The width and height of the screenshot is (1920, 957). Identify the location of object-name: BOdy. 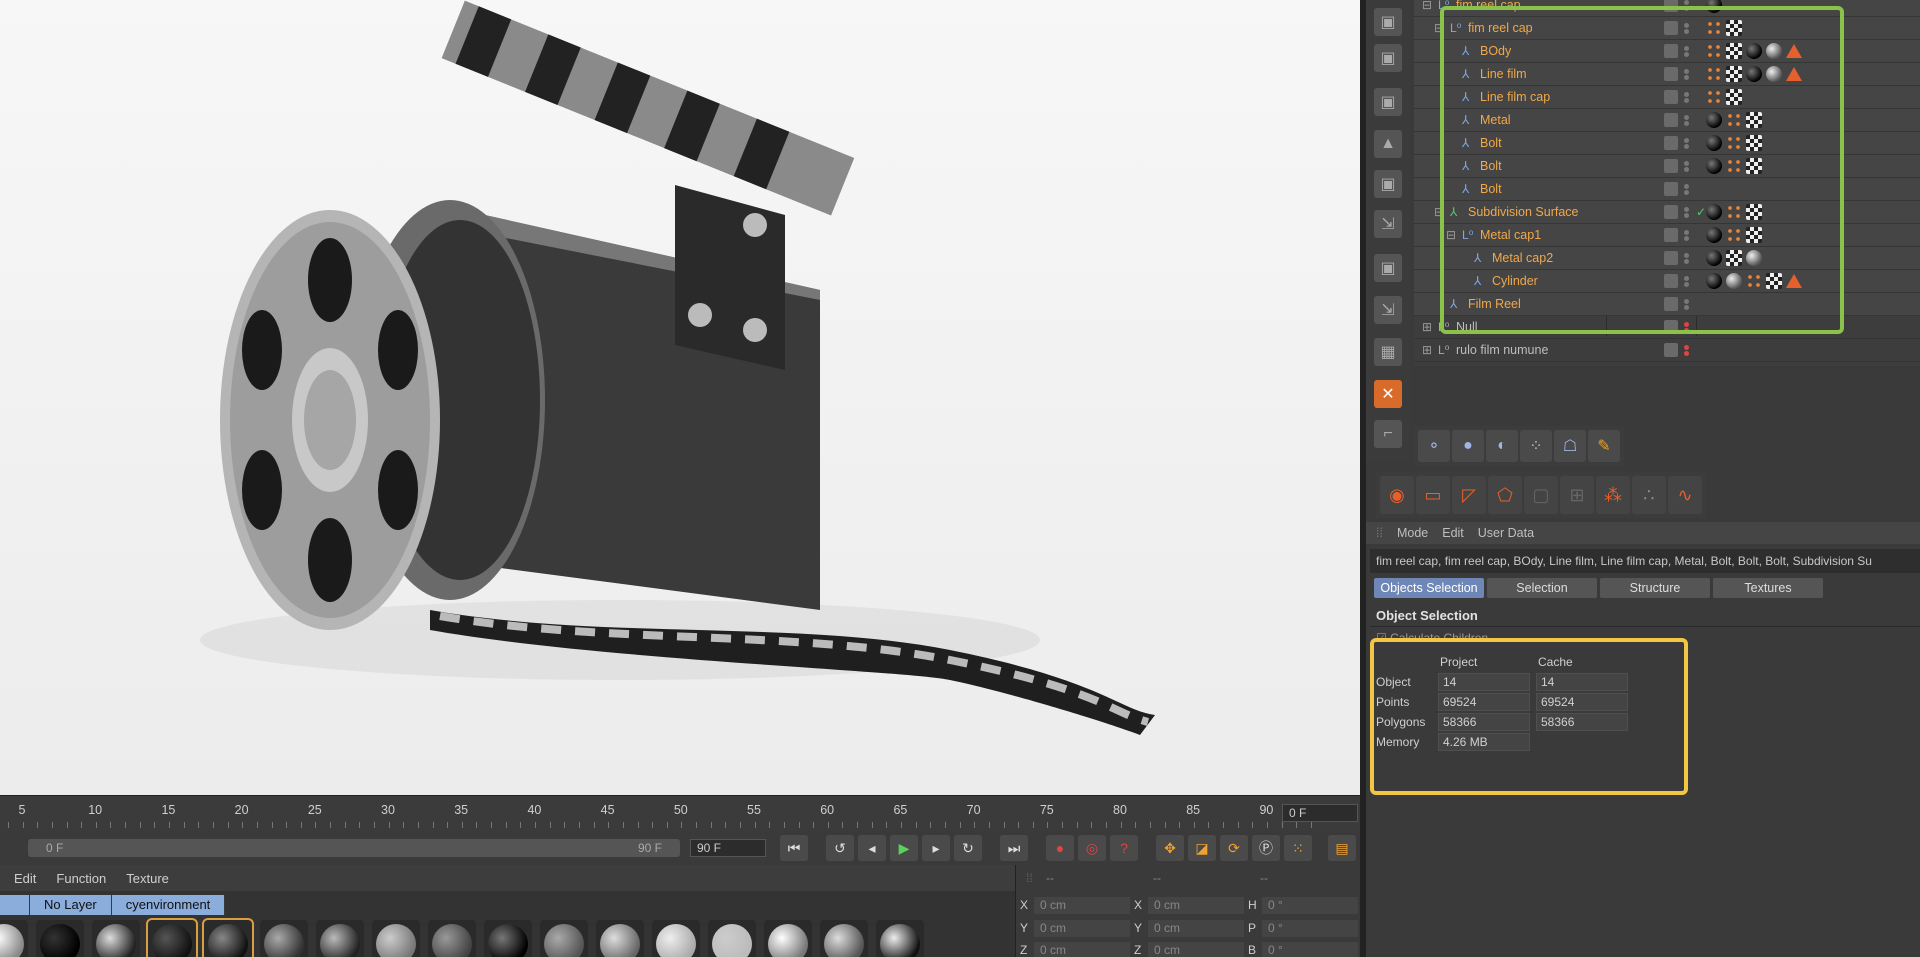
(1495, 51).